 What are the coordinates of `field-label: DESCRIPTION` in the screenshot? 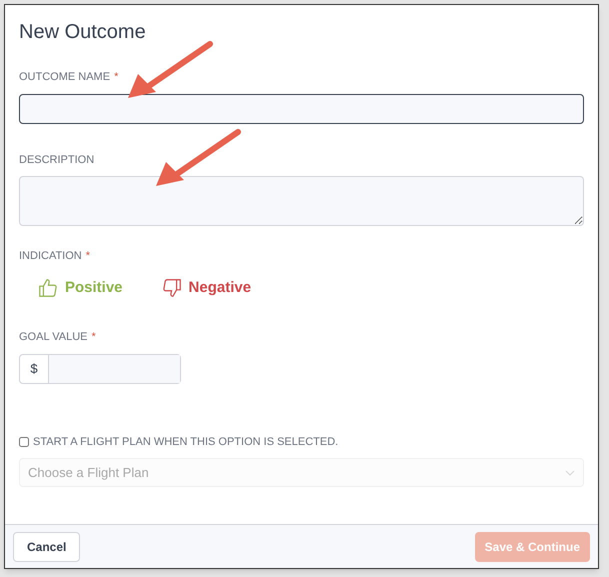 It's located at (56, 160).